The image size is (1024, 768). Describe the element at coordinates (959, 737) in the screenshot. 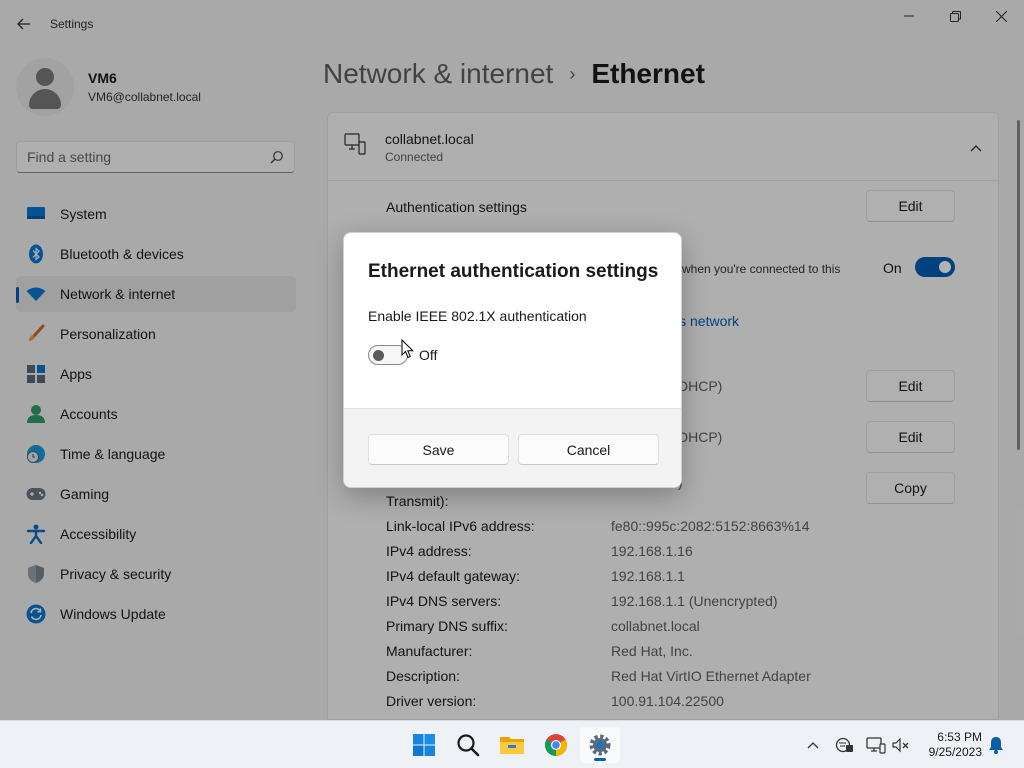

I see `clock-time: 6:53 PM` at that location.